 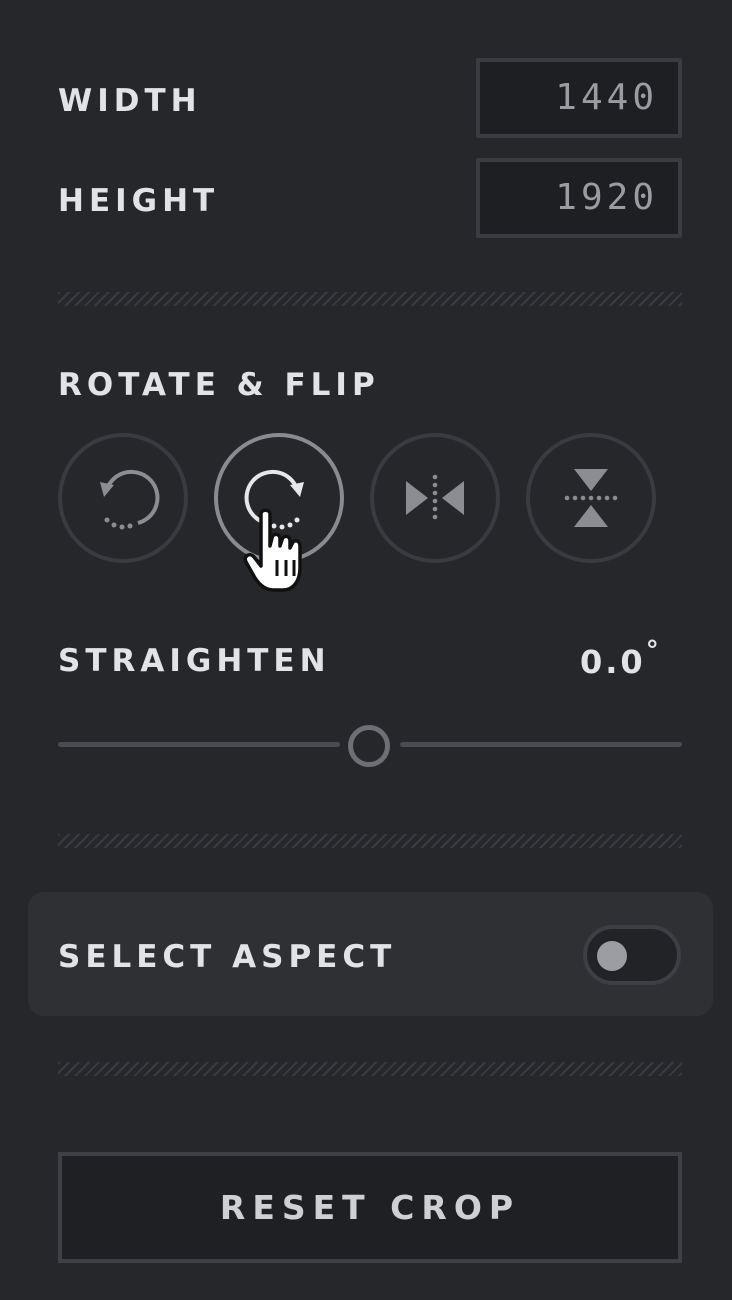 What do you see at coordinates (613, 662) in the screenshot?
I see `straighten-value-number: 0.0` at bounding box center [613, 662].